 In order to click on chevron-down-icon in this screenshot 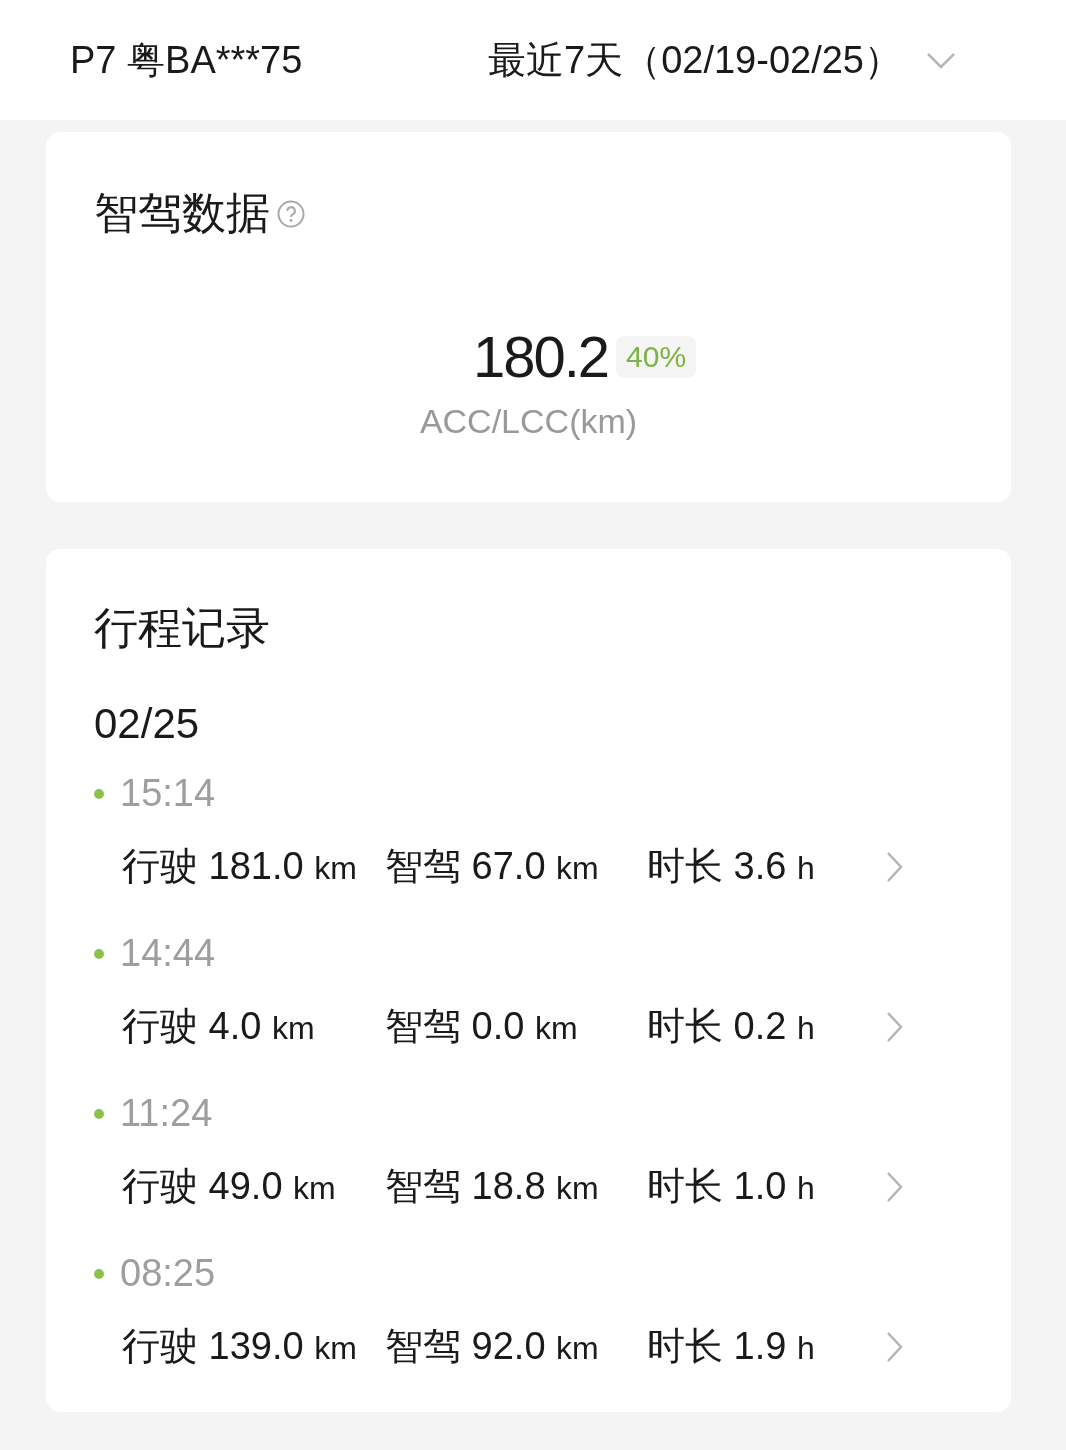, I will do `click(941, 60)`.